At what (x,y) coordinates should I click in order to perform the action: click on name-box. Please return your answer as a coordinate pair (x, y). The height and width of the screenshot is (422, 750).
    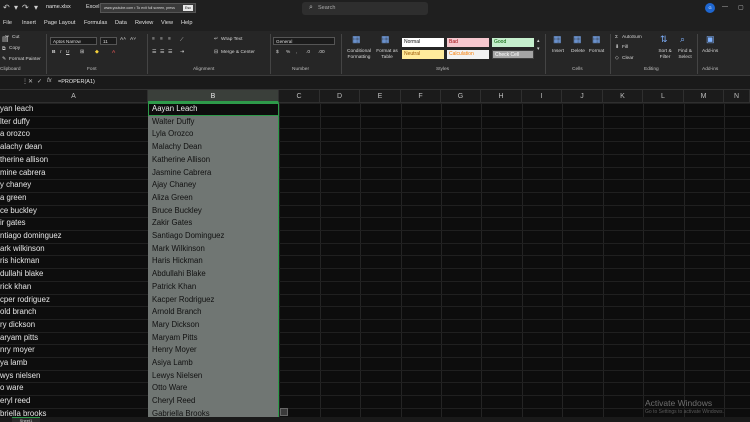
    Looking at the image, I should click on (10, 83).